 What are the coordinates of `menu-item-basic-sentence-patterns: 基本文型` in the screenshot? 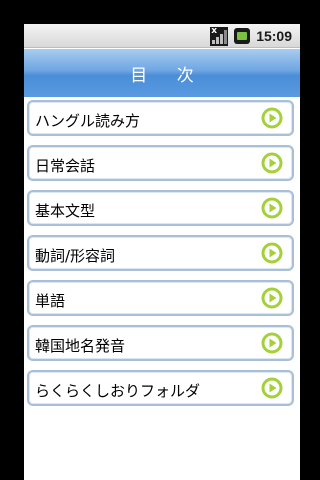 It's located at (160, 208).